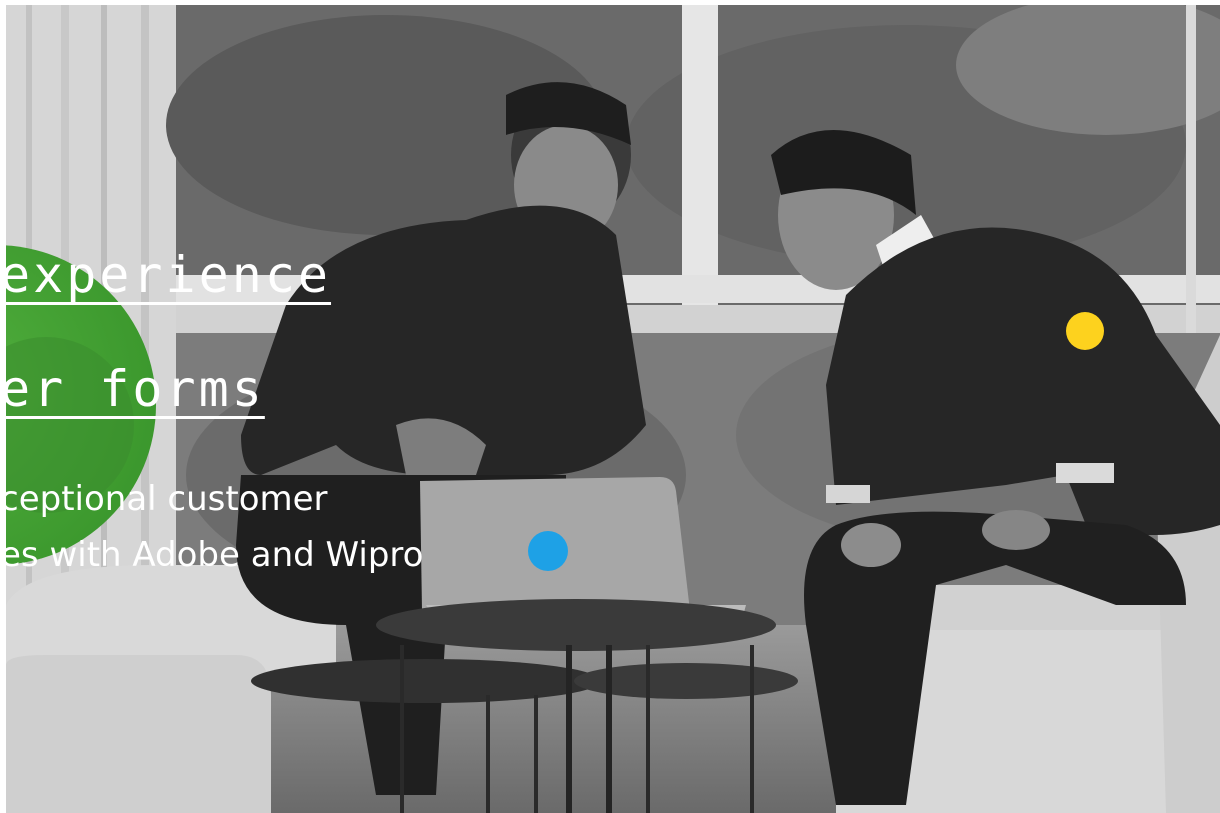 Image resolution: width=1220 pixels, height=813 pixels. Describe the element at coordinates (132, 389) in the screenshot. I see `headline-line-2: er forms` at that location.